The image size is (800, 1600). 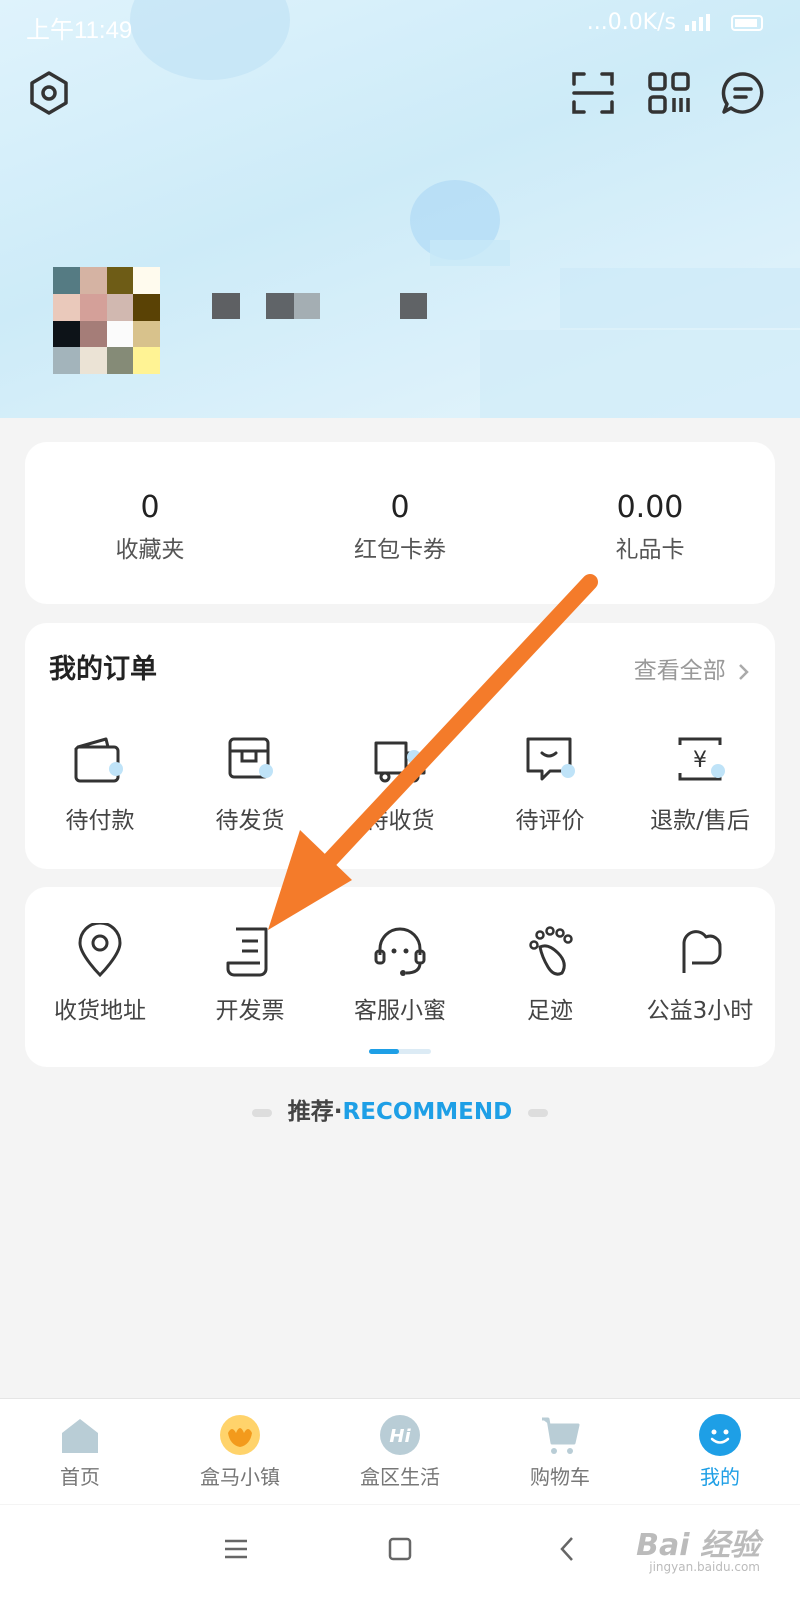 What do you see at coordinates (550, 759) in the screenshot?
I see `comment-icon` at bounding box center [550, 759].